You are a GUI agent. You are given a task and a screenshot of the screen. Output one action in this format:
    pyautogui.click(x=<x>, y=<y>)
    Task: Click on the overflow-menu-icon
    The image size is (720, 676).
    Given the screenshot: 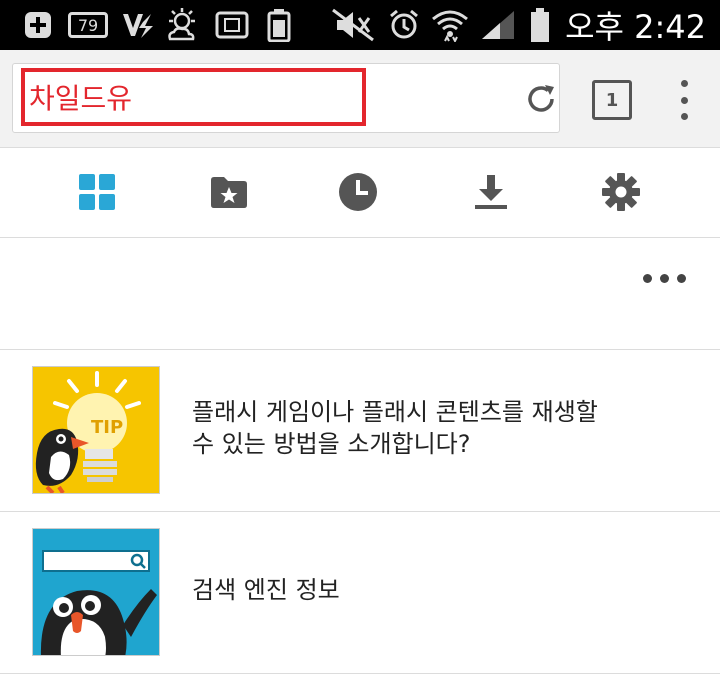 What is the action you would take?
    pyautogui.click(x=684, y=100)
    